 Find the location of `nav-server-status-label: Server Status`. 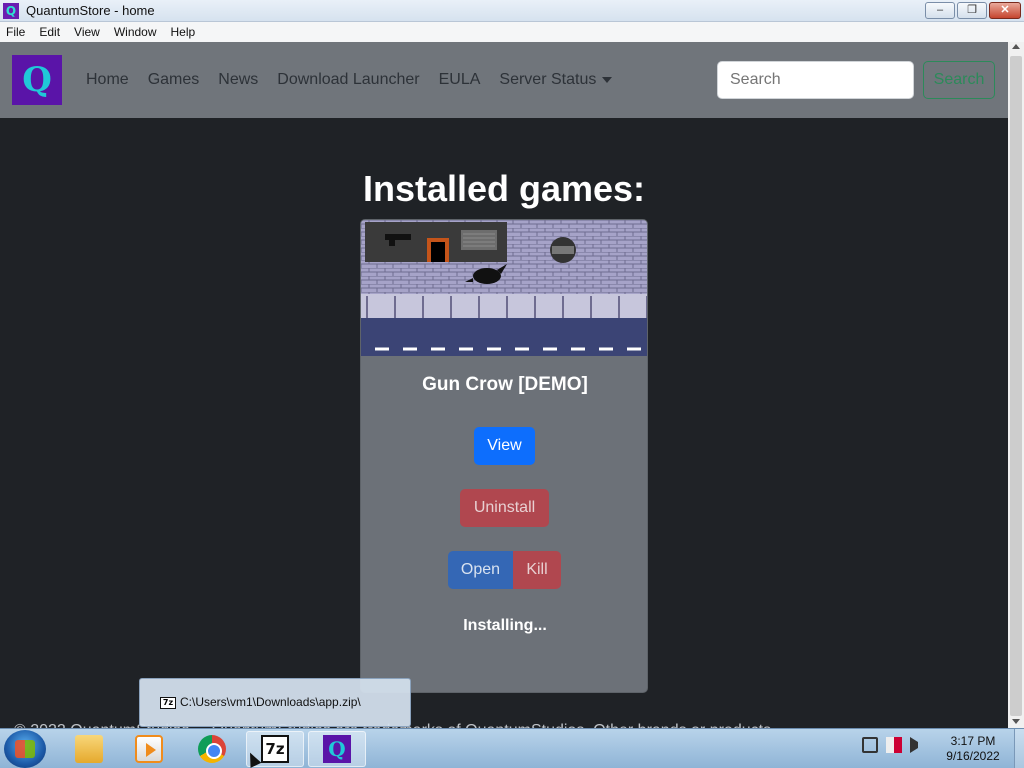

nav-server-status-label: Server Status is located at coordinates (548, 79).